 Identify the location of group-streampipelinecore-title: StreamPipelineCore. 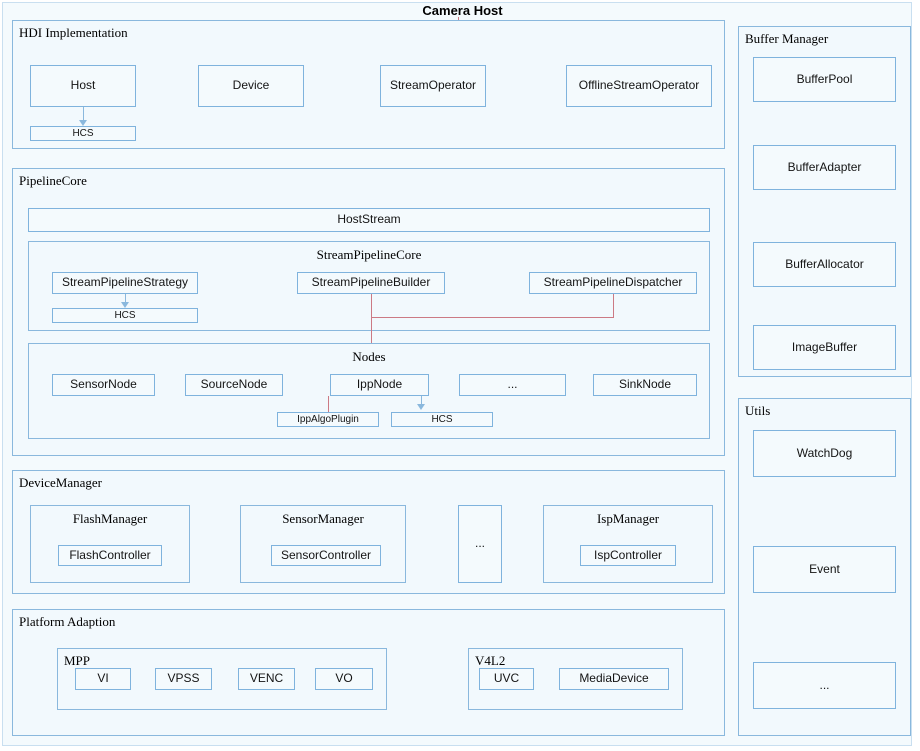
(369, 254).